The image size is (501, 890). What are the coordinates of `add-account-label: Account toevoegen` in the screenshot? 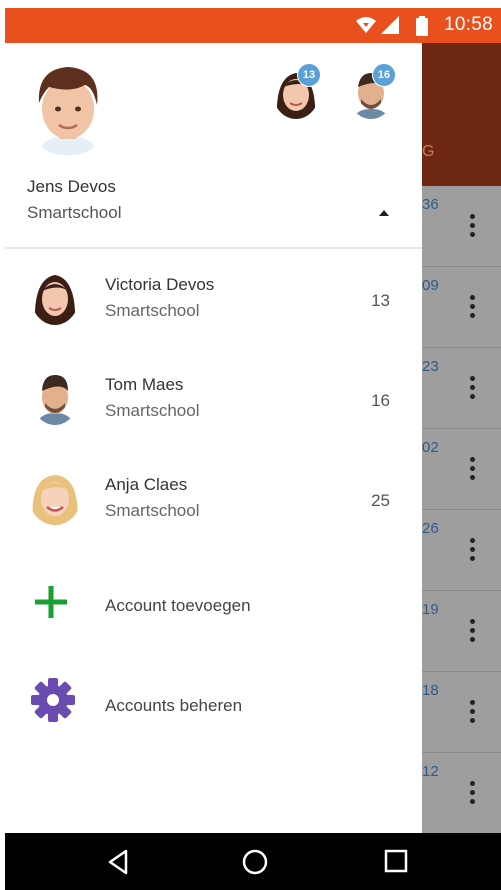 It's located at (178, 605).